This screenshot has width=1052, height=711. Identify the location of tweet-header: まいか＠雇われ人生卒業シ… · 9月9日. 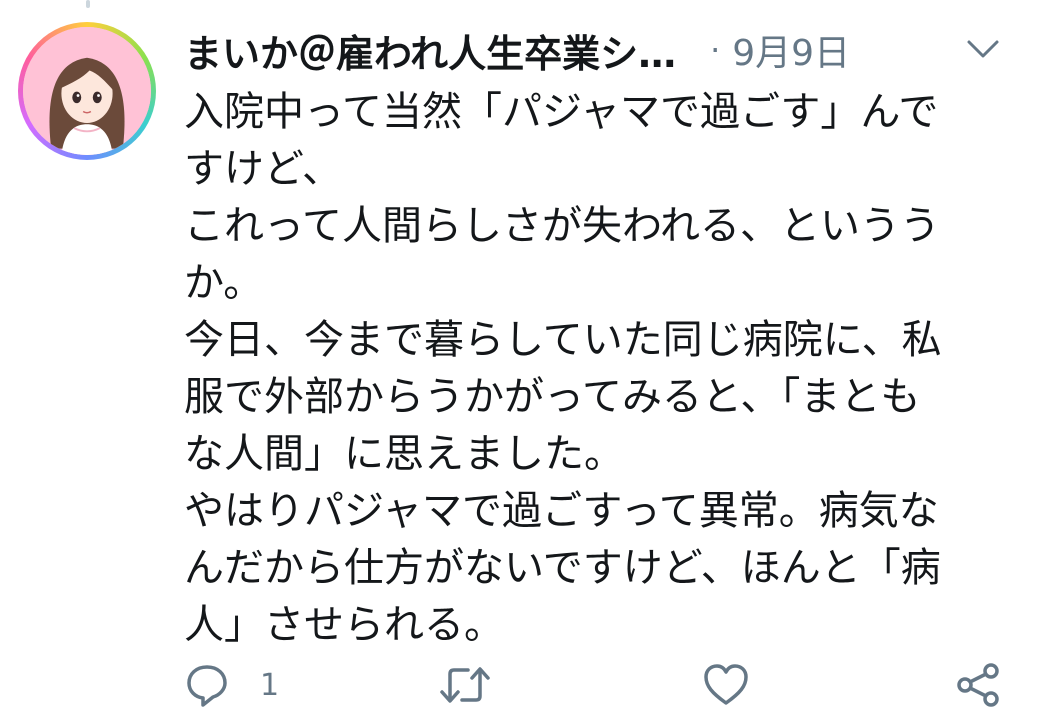
(598, 50).